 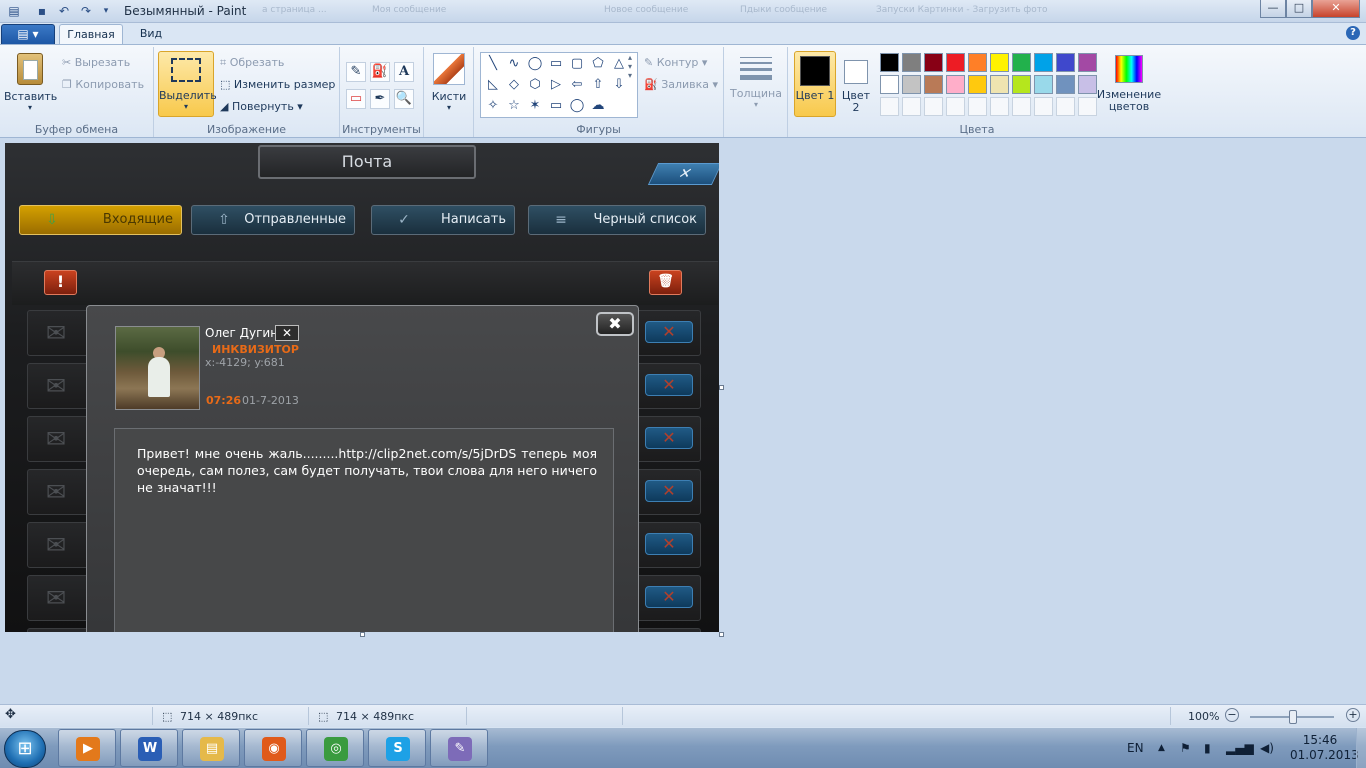 I want to click on shape-option: ✶, so click(x=535, y=106).